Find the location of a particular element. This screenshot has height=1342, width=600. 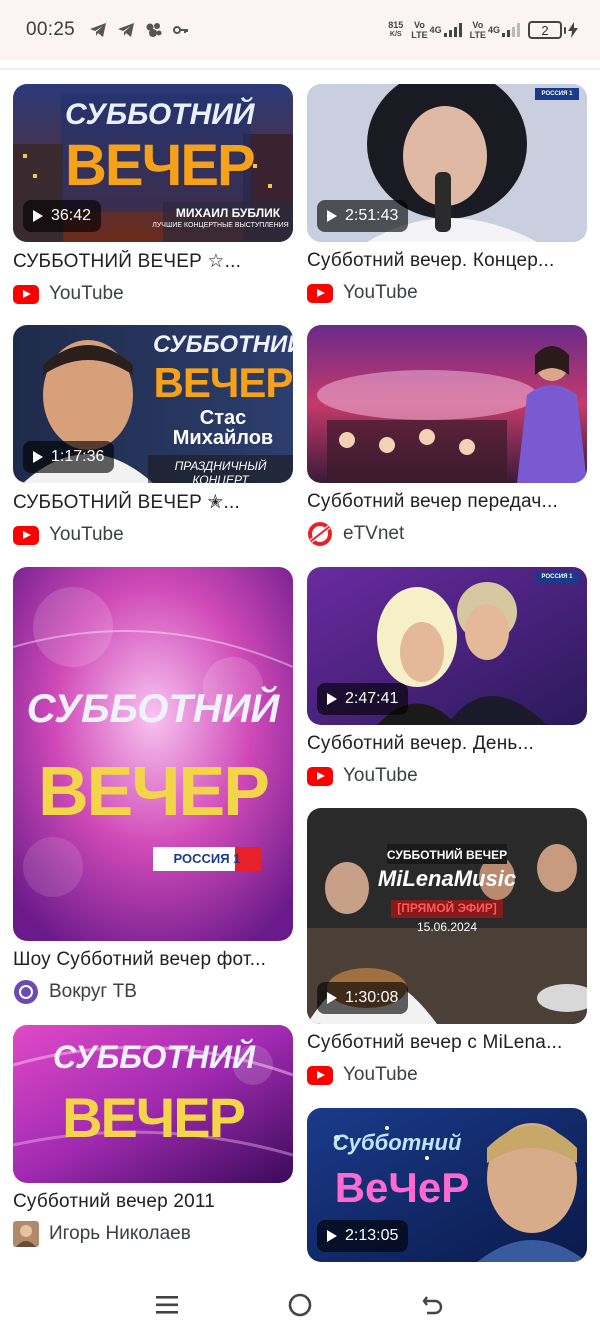

duration-text: 2:13:05 is located at coordinates (372, 1235).